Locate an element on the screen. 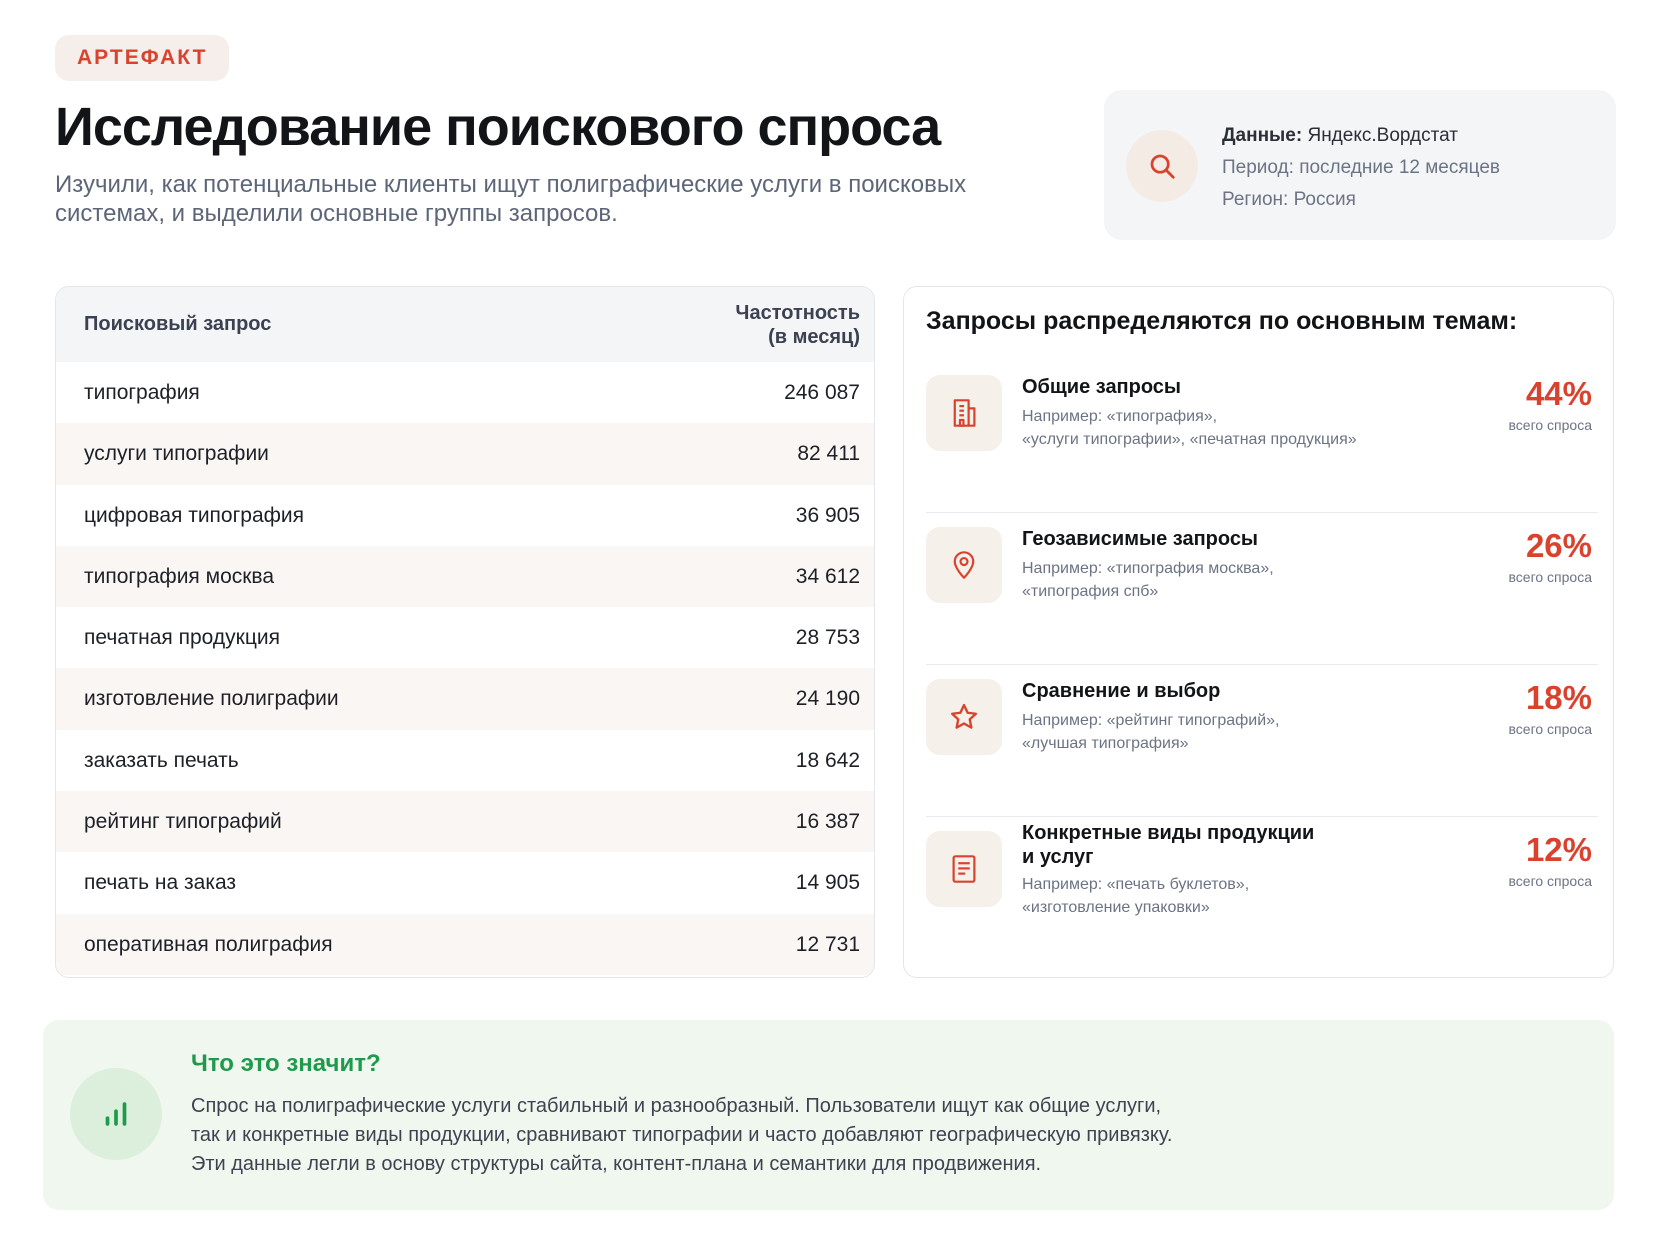  table-row: печать на заказ 14 905 is located at coordinates (465, 882).